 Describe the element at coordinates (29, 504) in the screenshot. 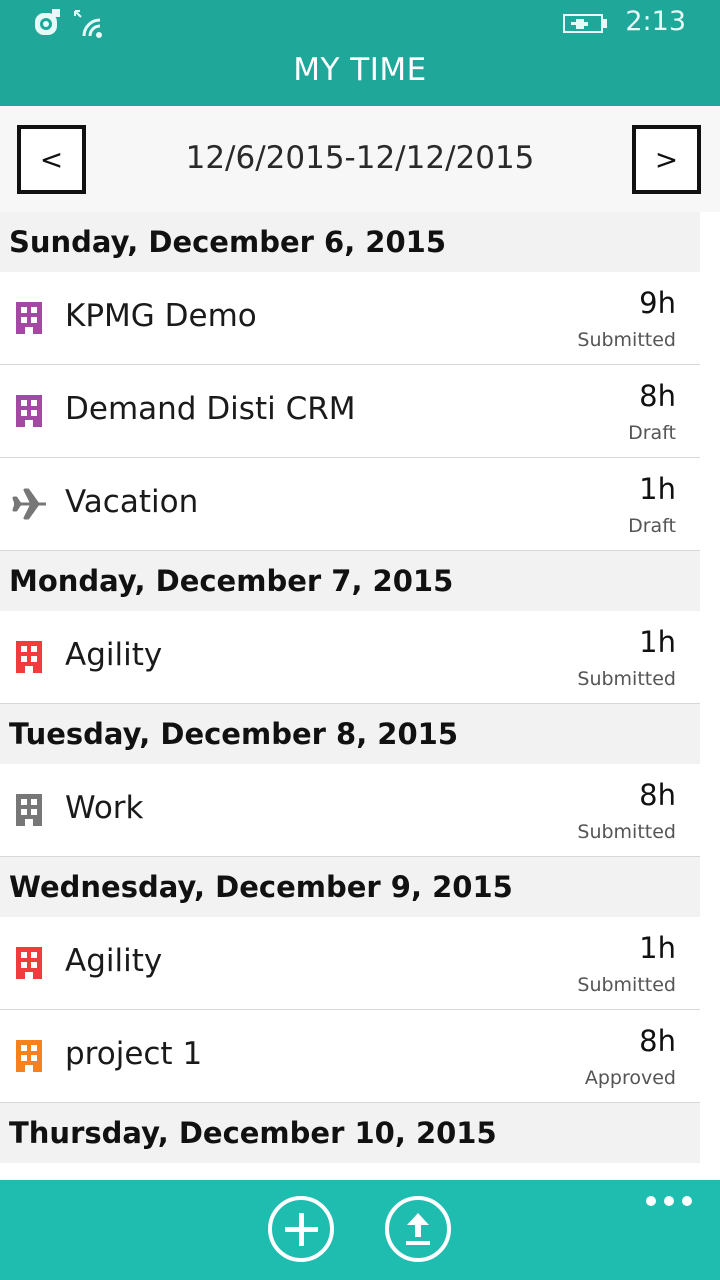

I see `airplane-icon` at that location.